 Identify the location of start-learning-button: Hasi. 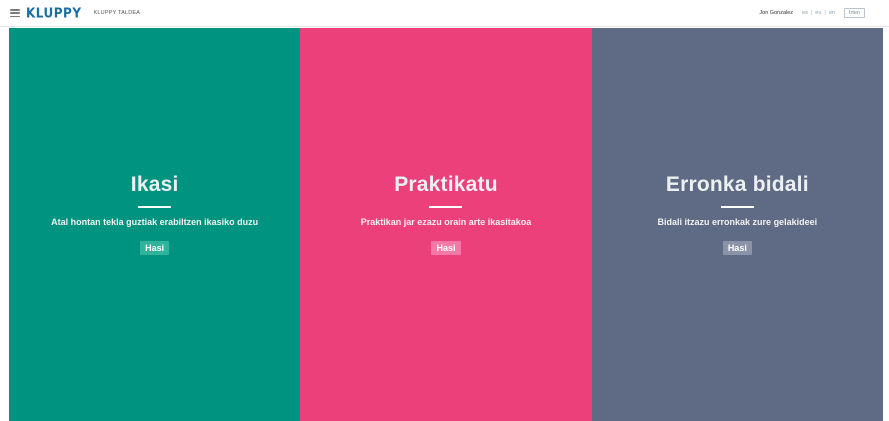
(155, 248).